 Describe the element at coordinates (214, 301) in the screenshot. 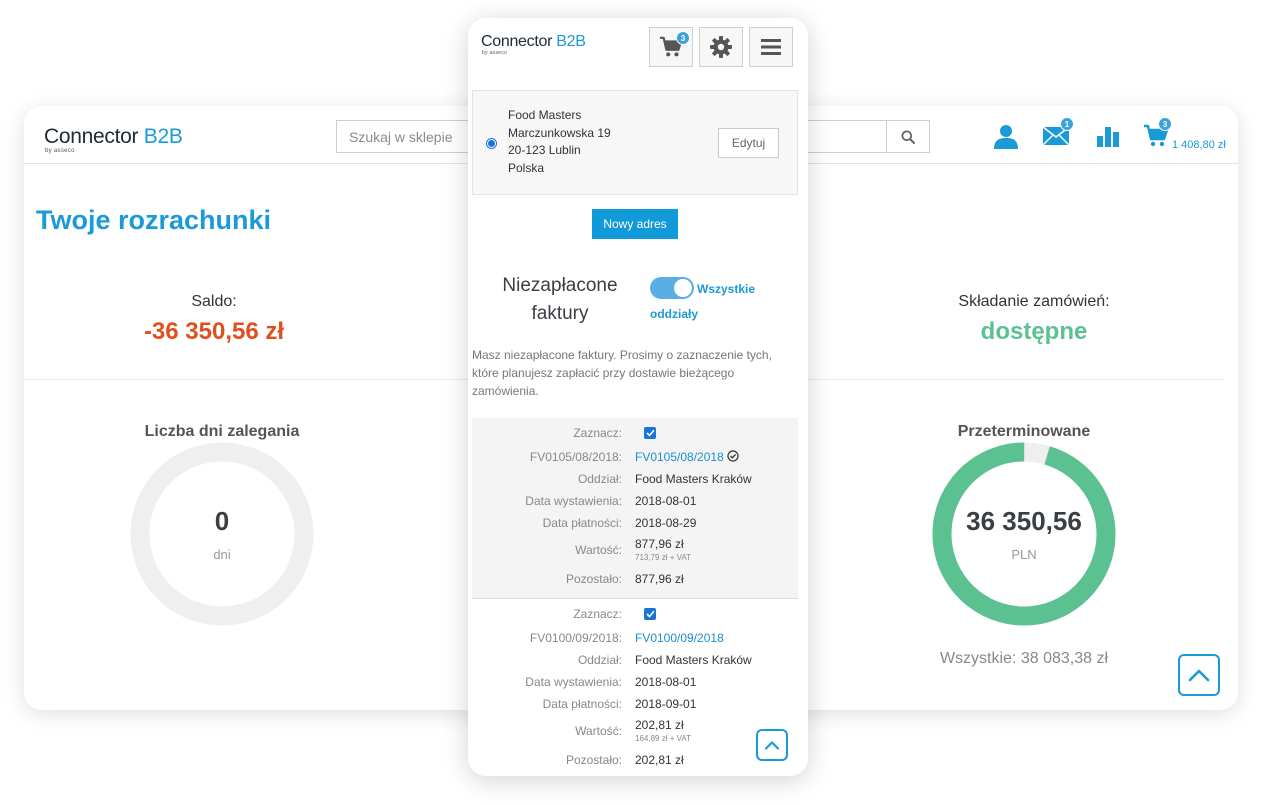

I see `saldo-label: Saldo:` at that location.